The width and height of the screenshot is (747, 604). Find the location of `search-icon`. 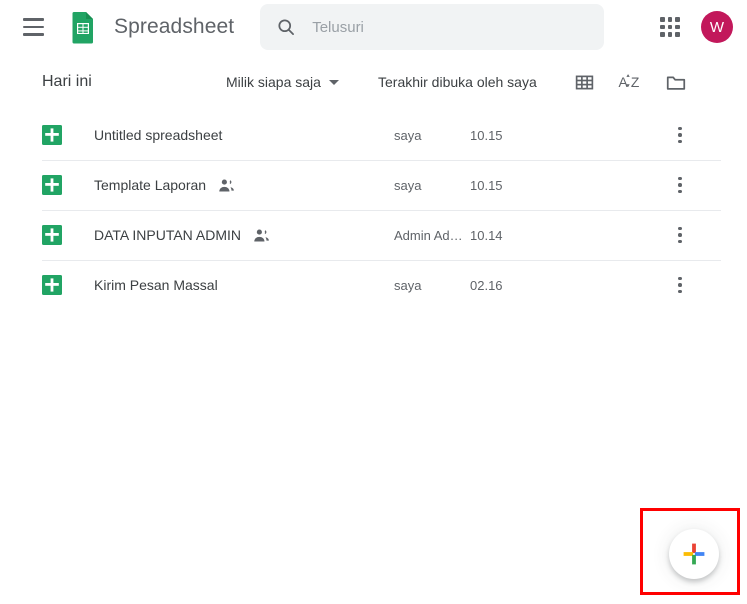

search-icon is located at coordinates (286, 27).